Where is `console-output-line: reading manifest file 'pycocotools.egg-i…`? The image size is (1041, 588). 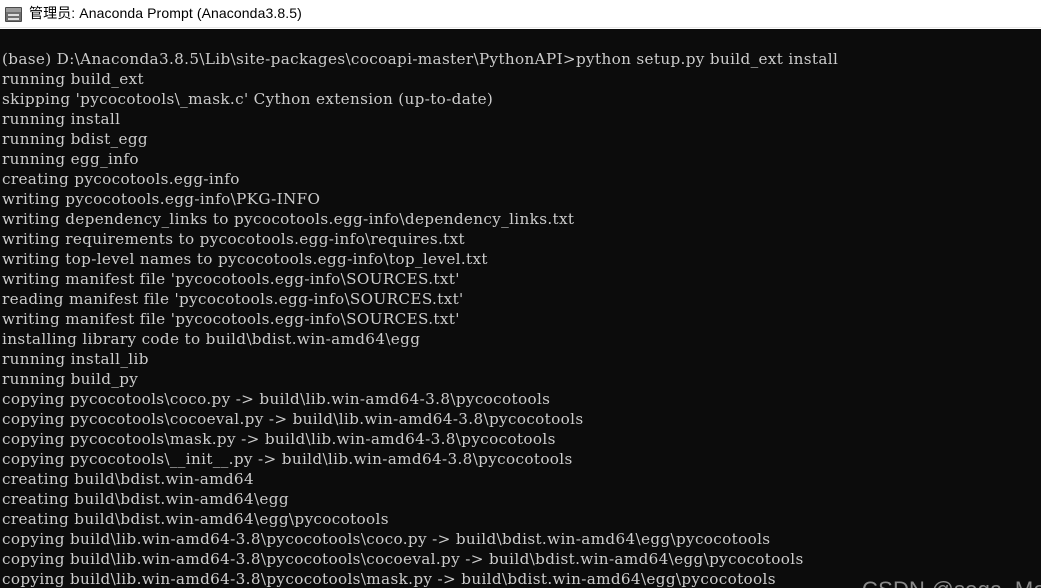
console-output-line: reading manifest file 'pycocotools.egg-i… is located at coordinates (233, 299).